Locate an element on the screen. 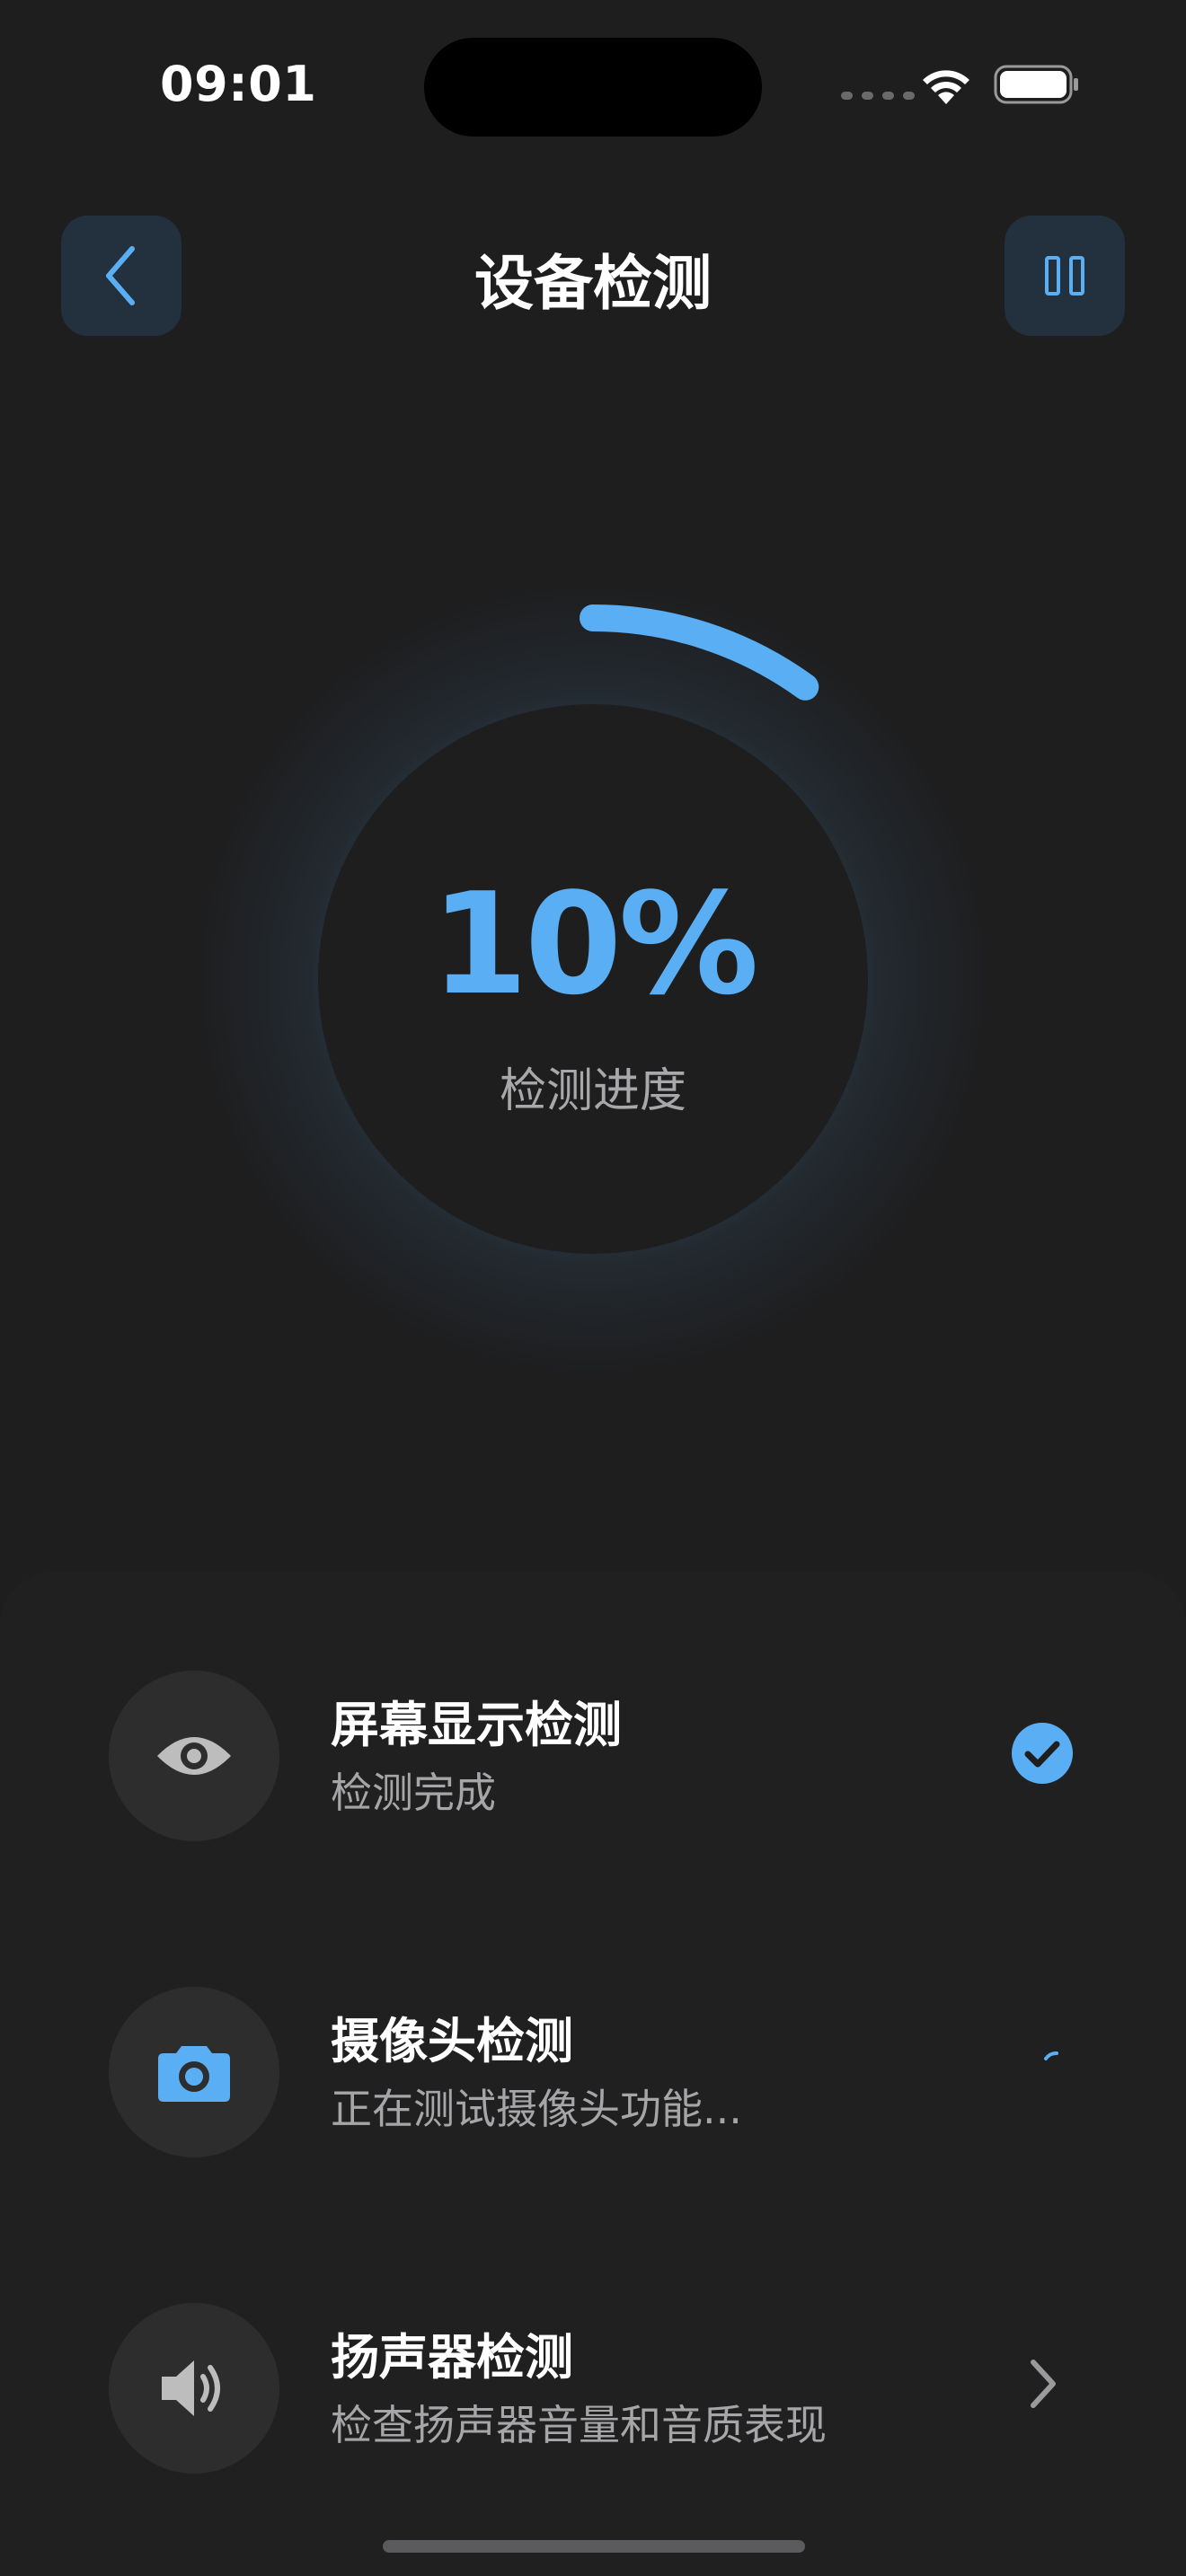 The height and width of the screenshot is (2576, 1186). wifi-icon is located at coordinates (946, 87).